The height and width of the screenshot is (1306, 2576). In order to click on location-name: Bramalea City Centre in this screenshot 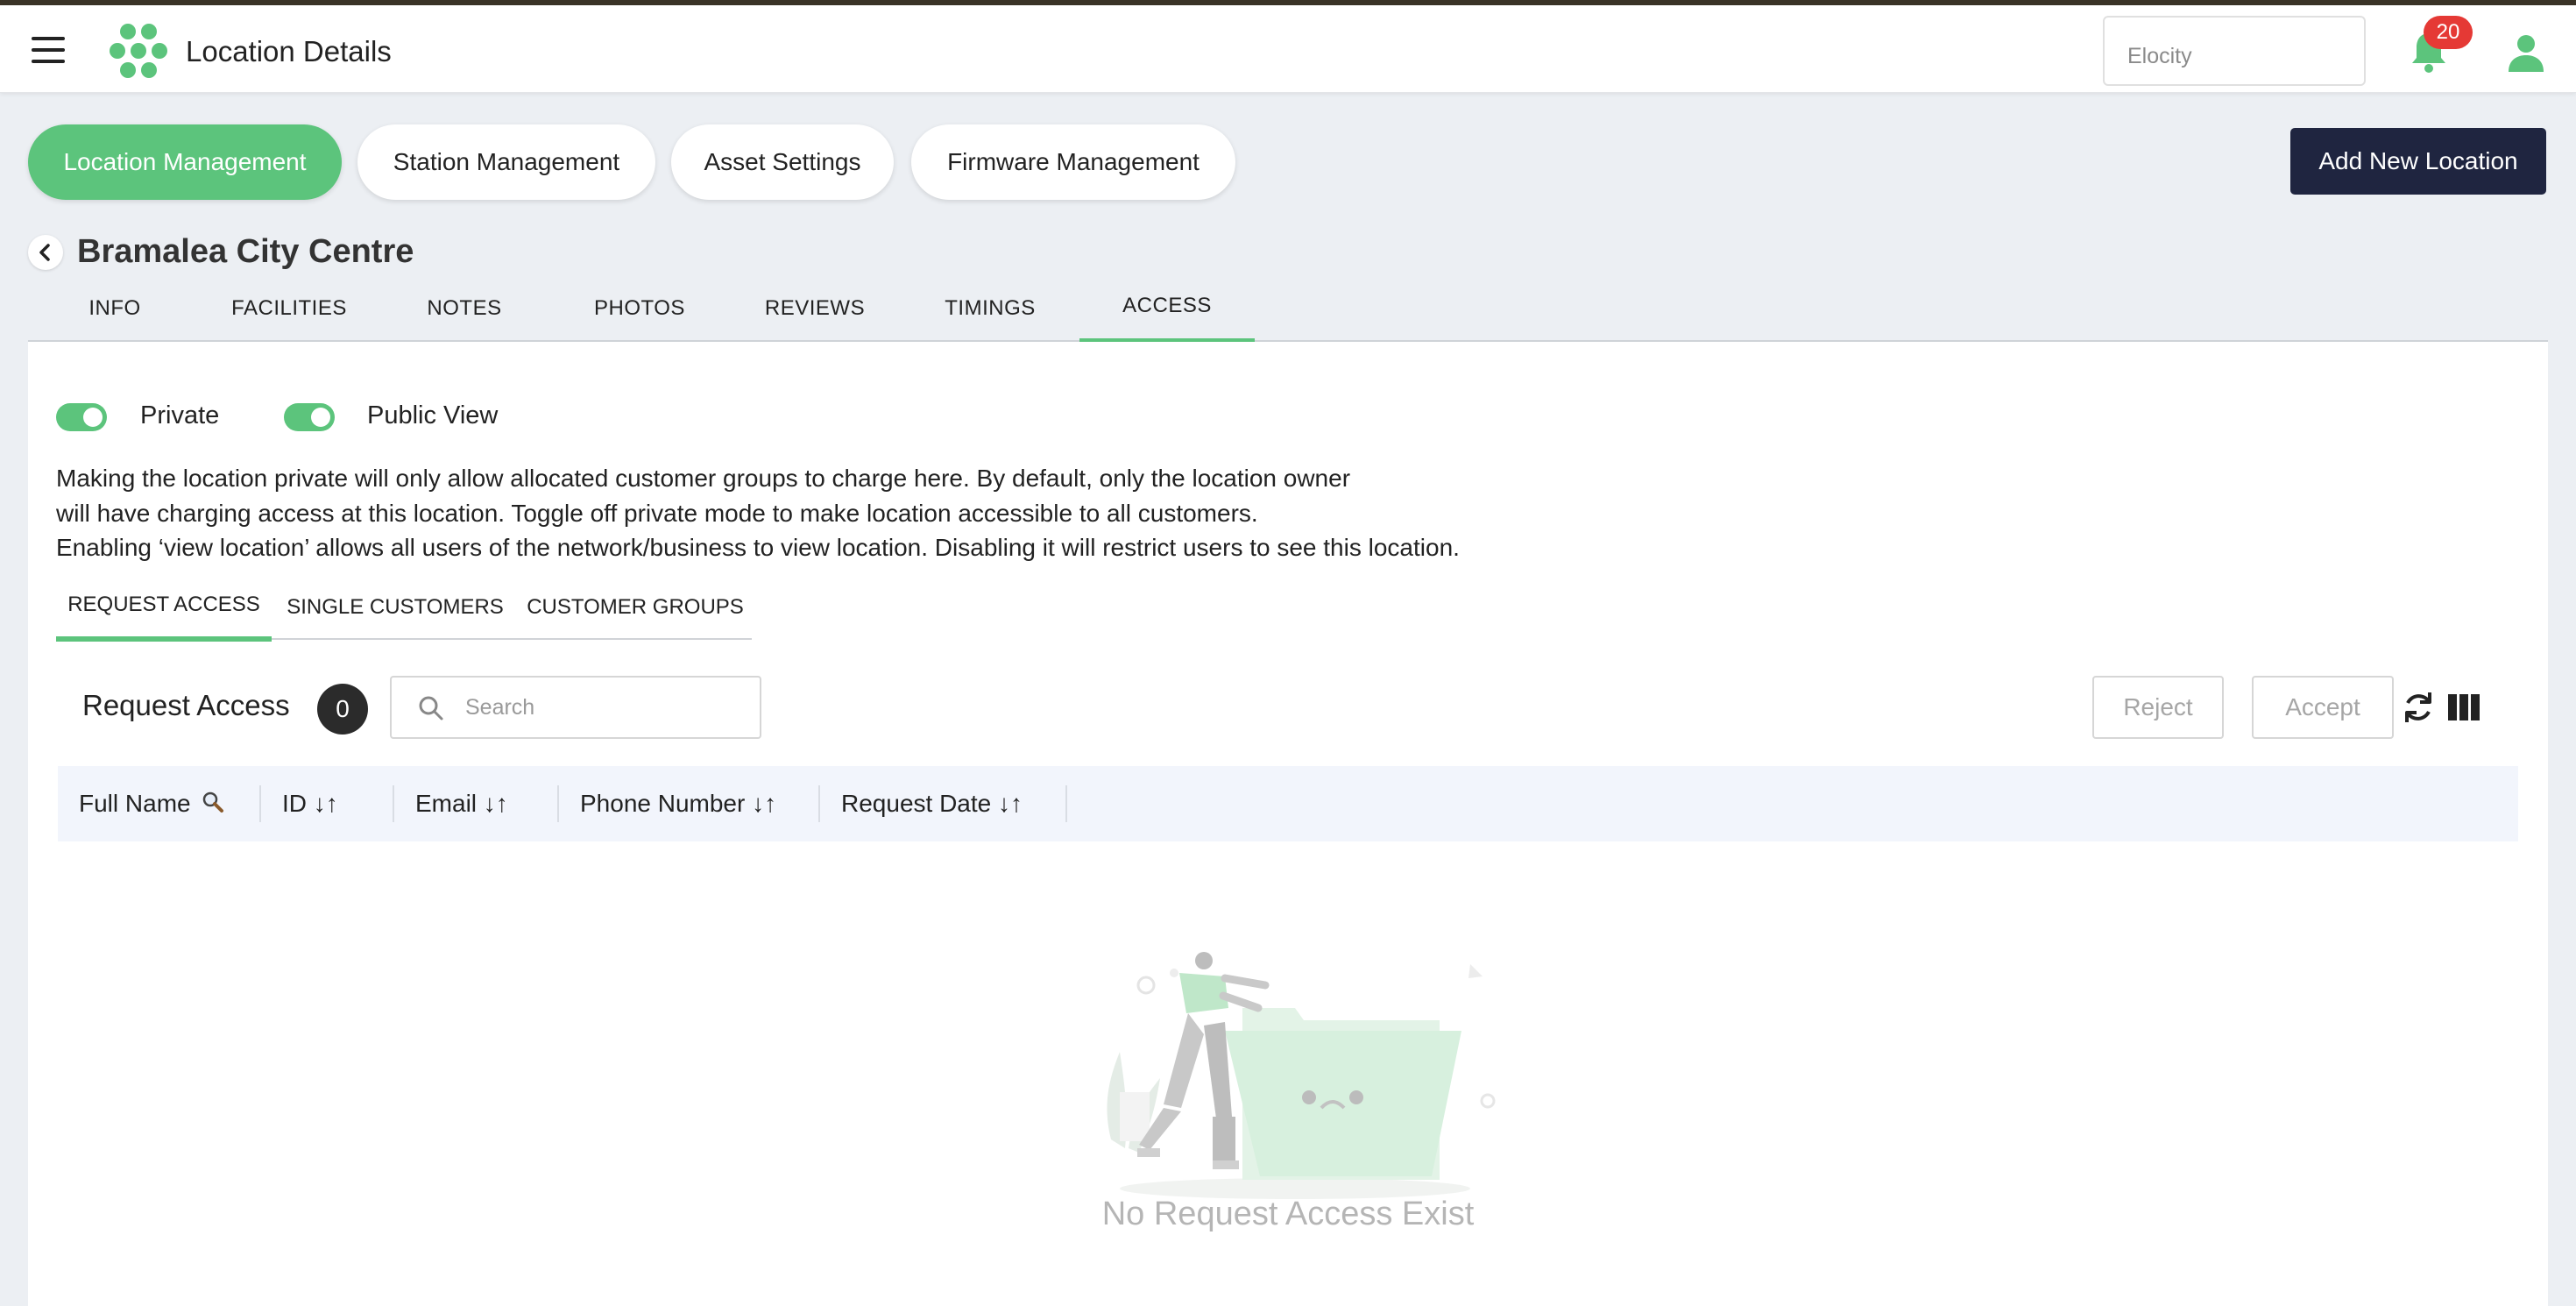, I will do `click(245, 251)`.